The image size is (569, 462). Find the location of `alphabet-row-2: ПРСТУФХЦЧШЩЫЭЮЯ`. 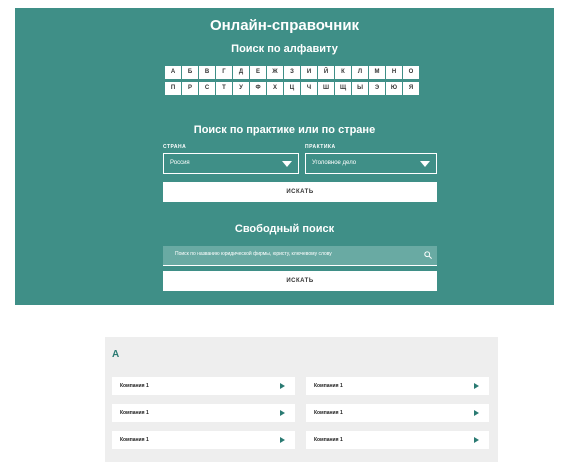

alphabet-row-2: ПРСТУФХЦЧШЩЫЭЮЯ is located at coordinates (302, 88).